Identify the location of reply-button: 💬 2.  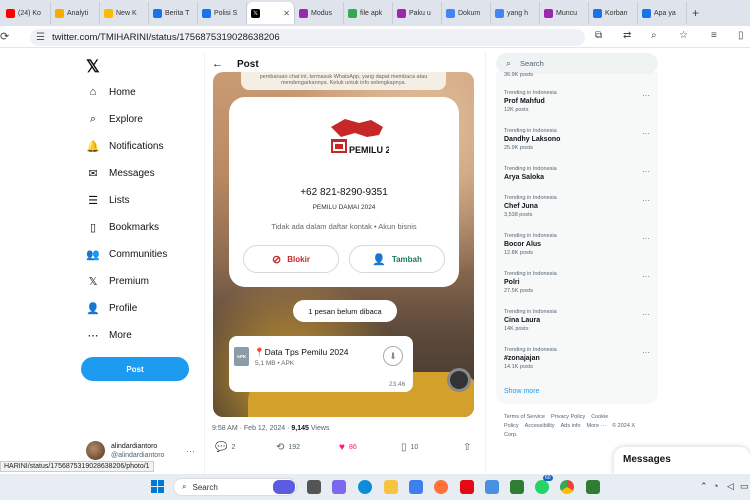
(225, 447).